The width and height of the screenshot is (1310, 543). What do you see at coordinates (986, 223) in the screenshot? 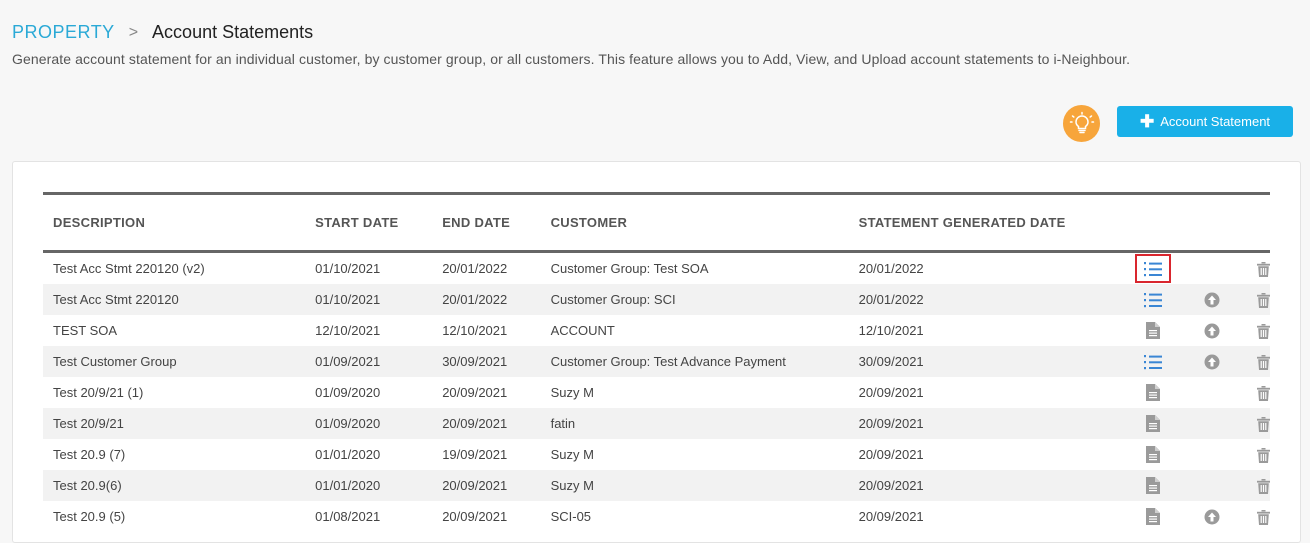
I see `col-generated-date: STATEMENT GENERATED DATE` at bounding box center [986, 223].